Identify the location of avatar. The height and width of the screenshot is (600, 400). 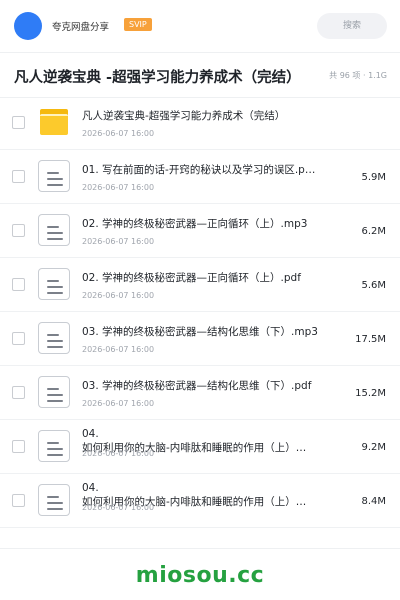
(28, 26).